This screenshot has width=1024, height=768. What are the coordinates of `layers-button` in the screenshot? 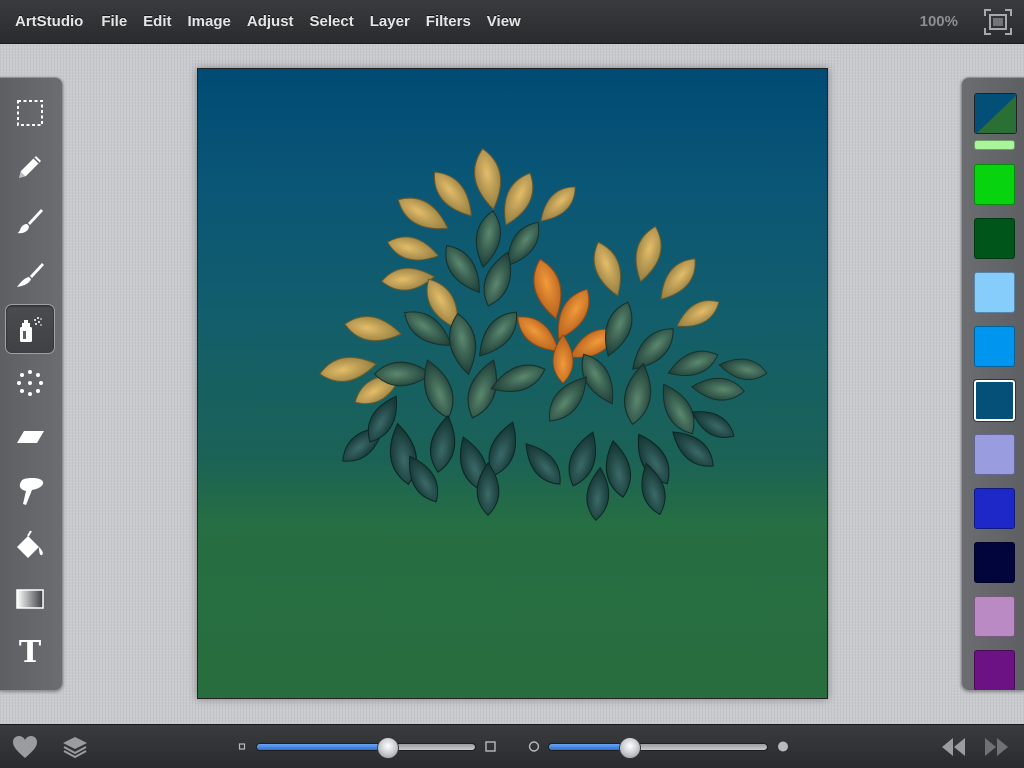 It's located at (75, 747).